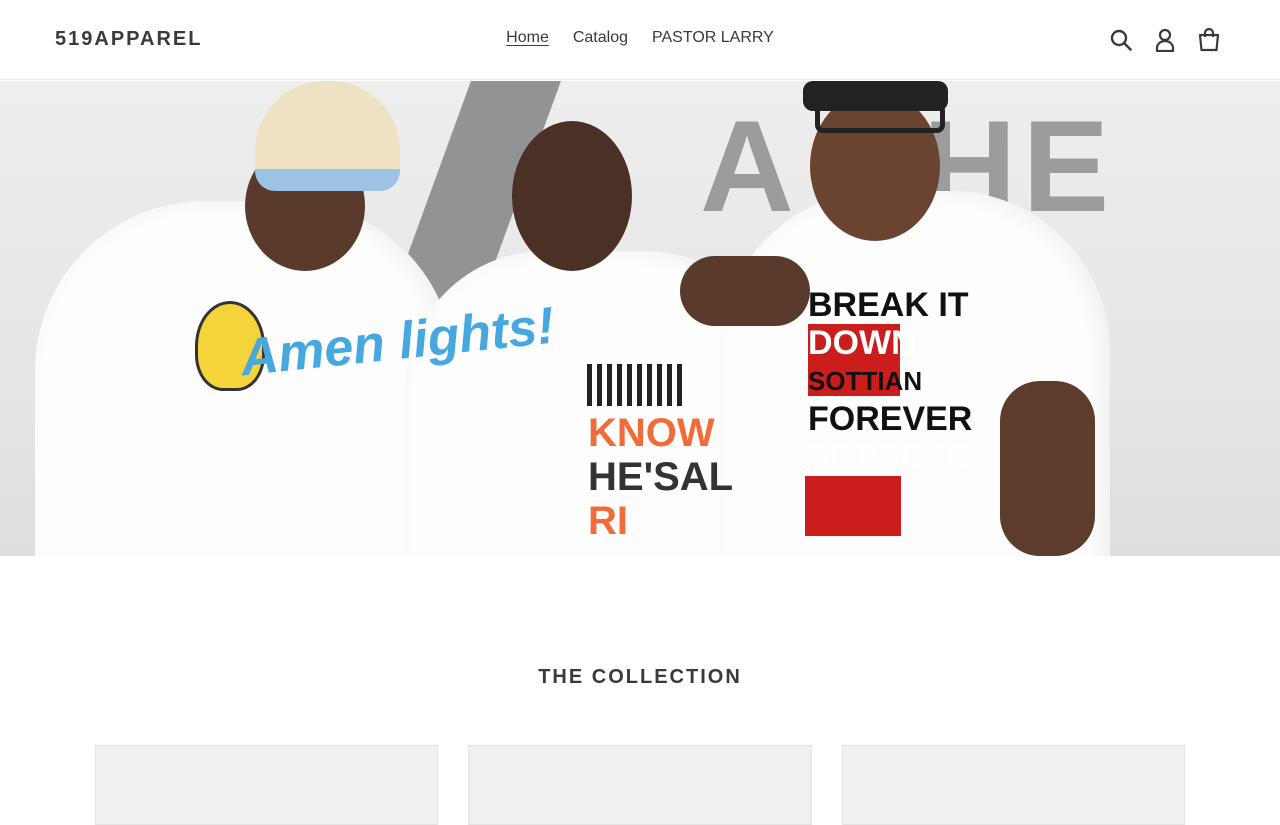  What do you see at coordinates (887, 456) in the screenshot?
I see `print-line: BE BROKE` at bounding box center [887, 456].